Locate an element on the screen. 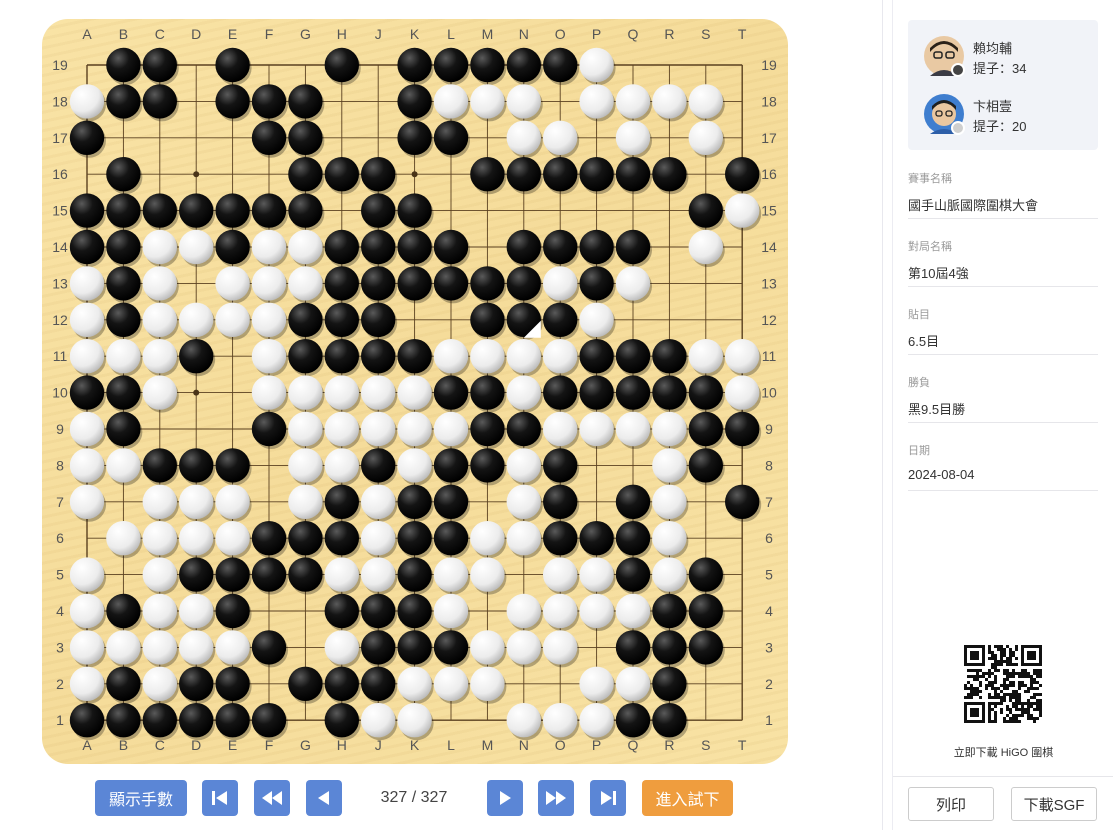  last-move-button is located at coordinates (608, 798).